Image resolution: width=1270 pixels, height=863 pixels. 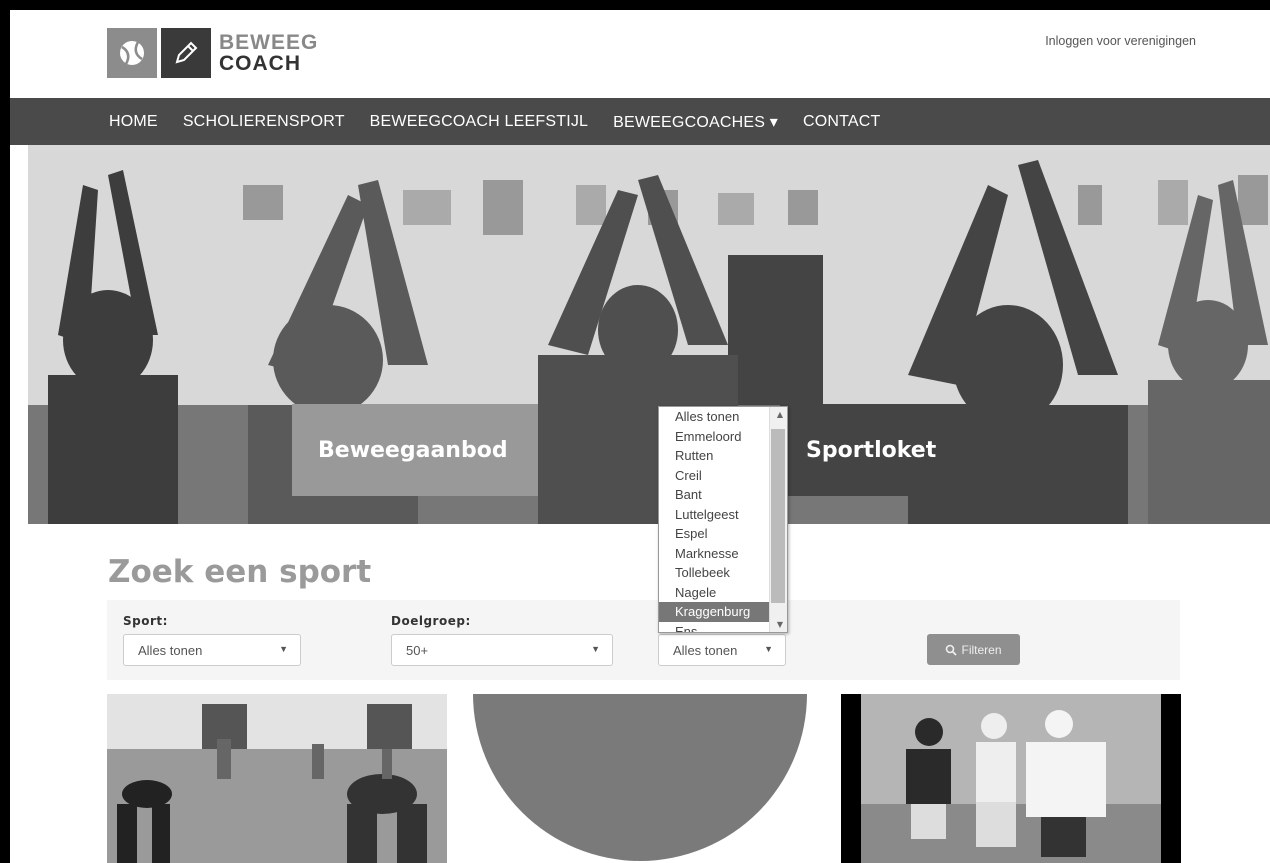 I want to click on logo-line-1: BEWEEG, so click(x=269, y=42).